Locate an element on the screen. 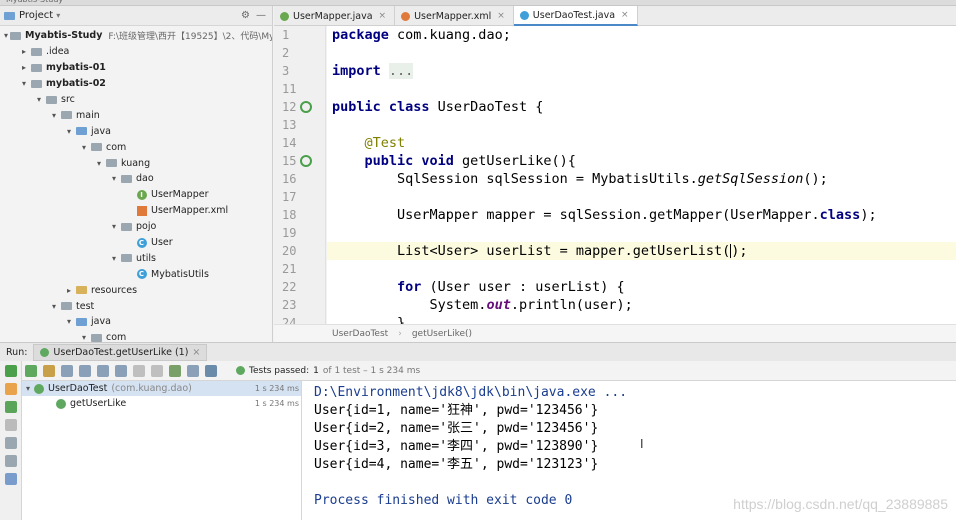 This screenshot has height=520, width=956. tree-item: ▾ main is located at coordinates (136, 115).